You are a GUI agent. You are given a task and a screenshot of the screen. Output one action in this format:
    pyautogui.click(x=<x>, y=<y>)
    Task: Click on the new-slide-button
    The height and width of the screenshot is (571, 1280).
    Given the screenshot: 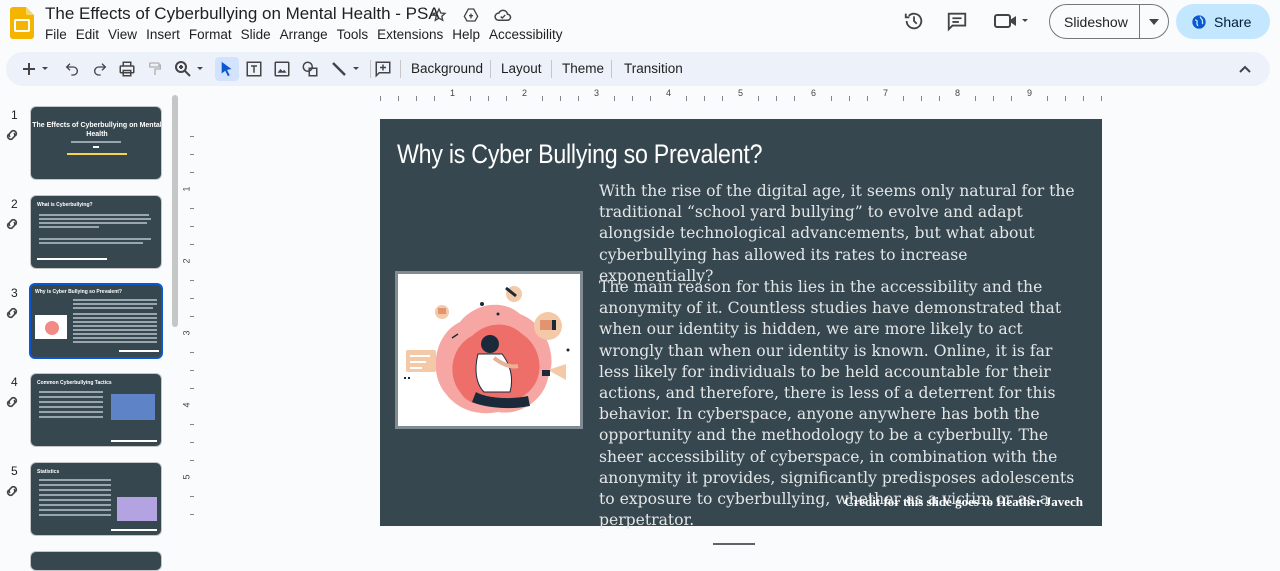 What is the action you would take?
    pyautogui.click(x=36, y=69)
    